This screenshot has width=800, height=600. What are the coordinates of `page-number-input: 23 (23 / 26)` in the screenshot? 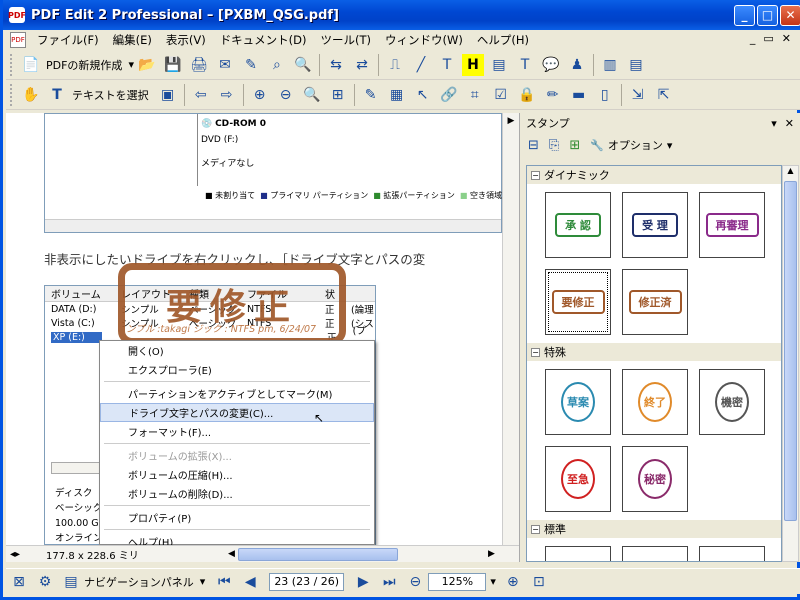 It's located at (307, 581).